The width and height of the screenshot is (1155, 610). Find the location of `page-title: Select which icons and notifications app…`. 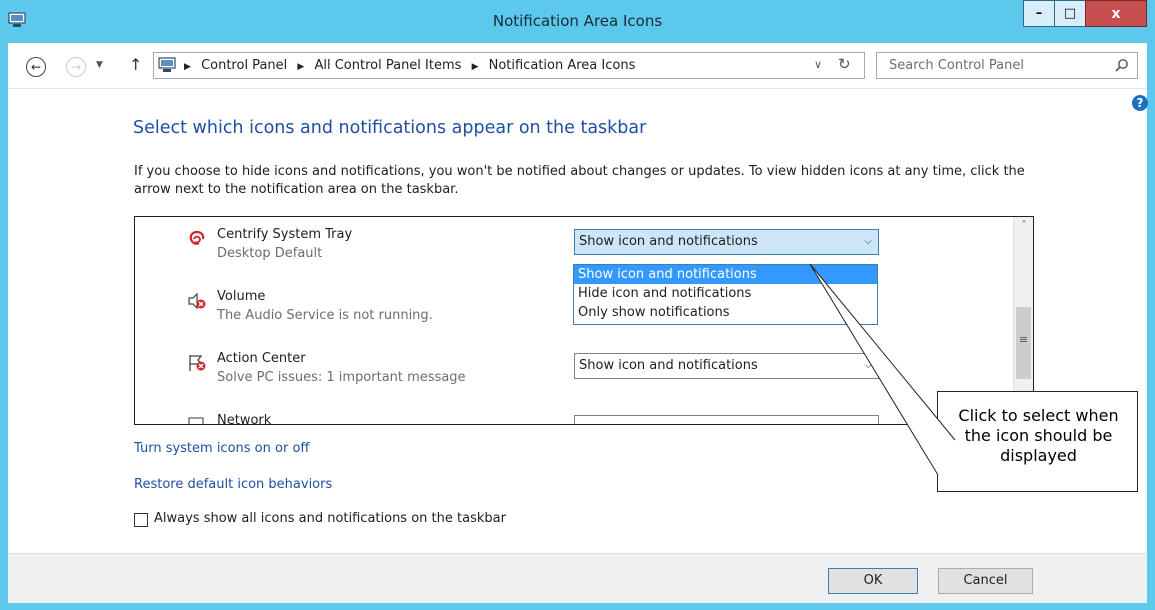

page-title: Select which icons and notifications app… is located at coordinates (390, 128).